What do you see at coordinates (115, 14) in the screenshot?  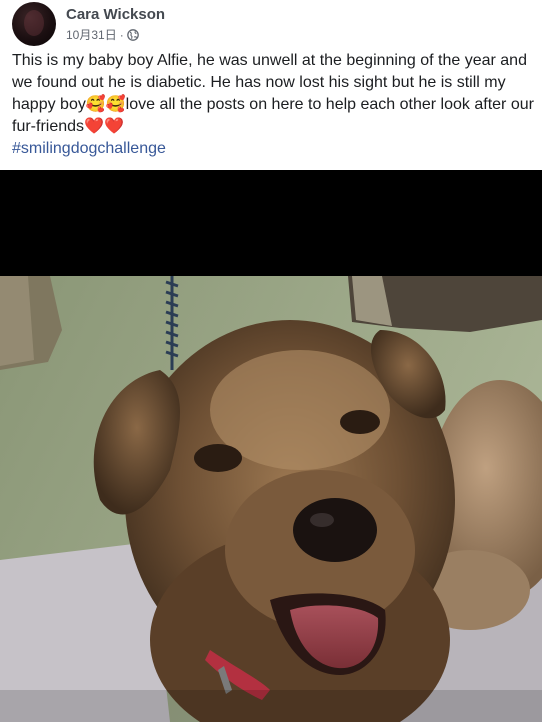 I see `author-name: Cara Wickson` at bounding box center [115, 14].